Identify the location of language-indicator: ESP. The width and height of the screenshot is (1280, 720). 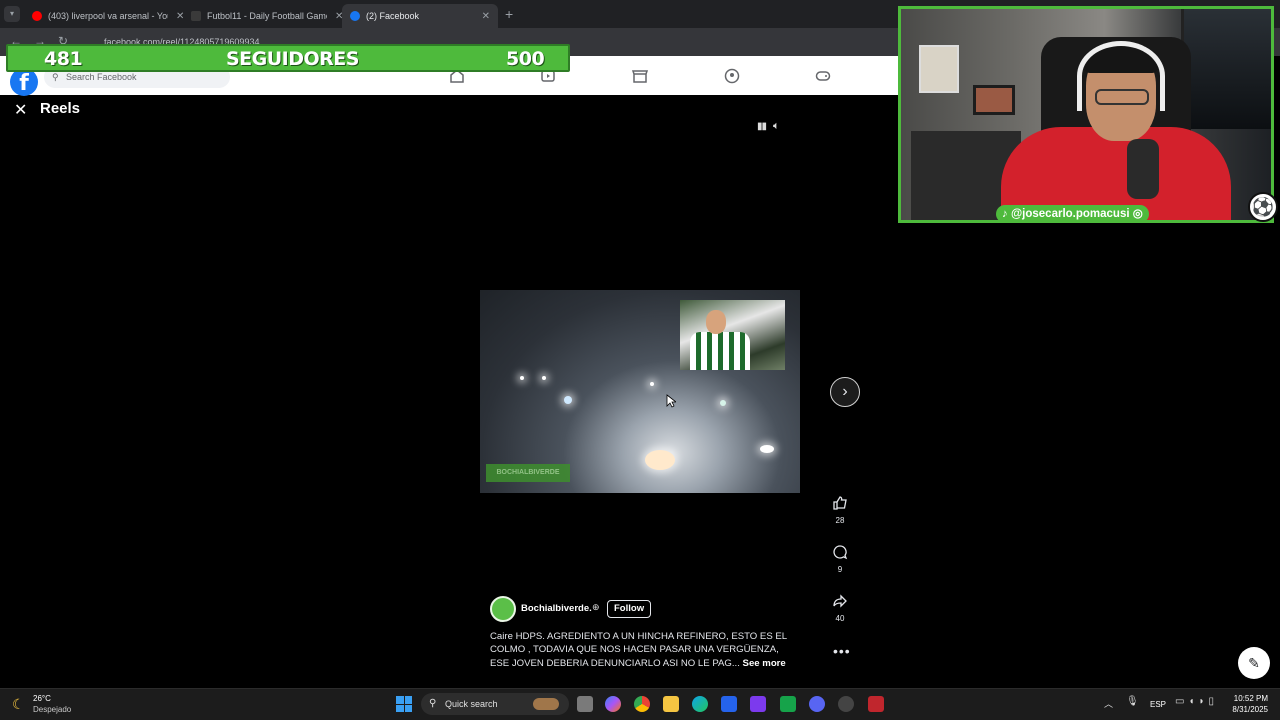
(1158, 704).